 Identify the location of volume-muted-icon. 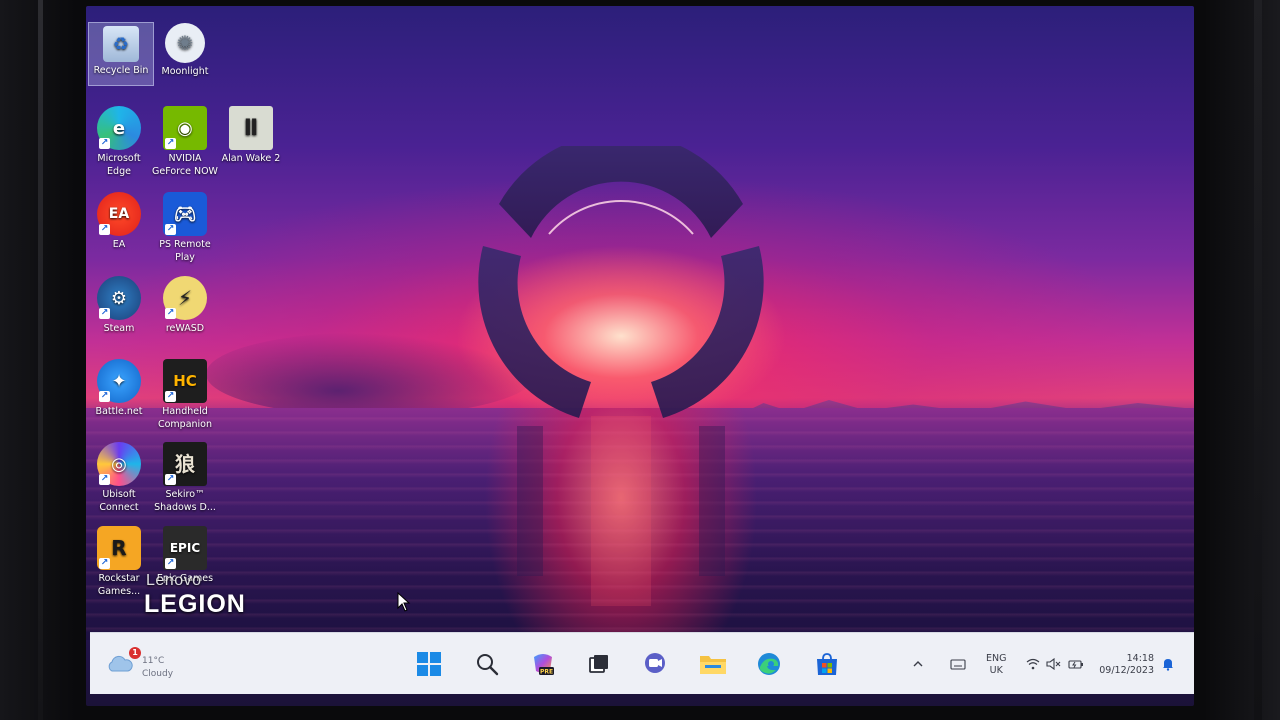
(1053, 664).